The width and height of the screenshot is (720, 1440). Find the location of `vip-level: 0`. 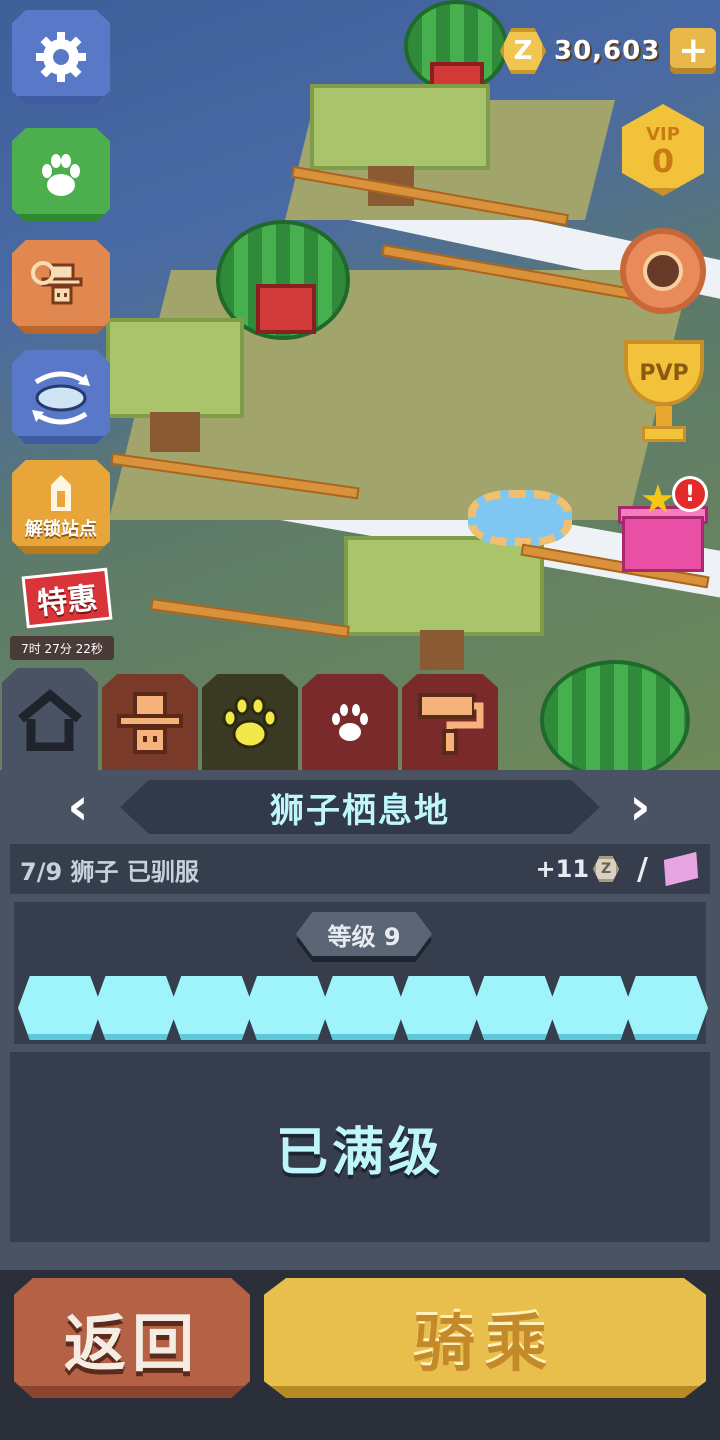

vip-level: 0 is located at coordinates (663, 160).